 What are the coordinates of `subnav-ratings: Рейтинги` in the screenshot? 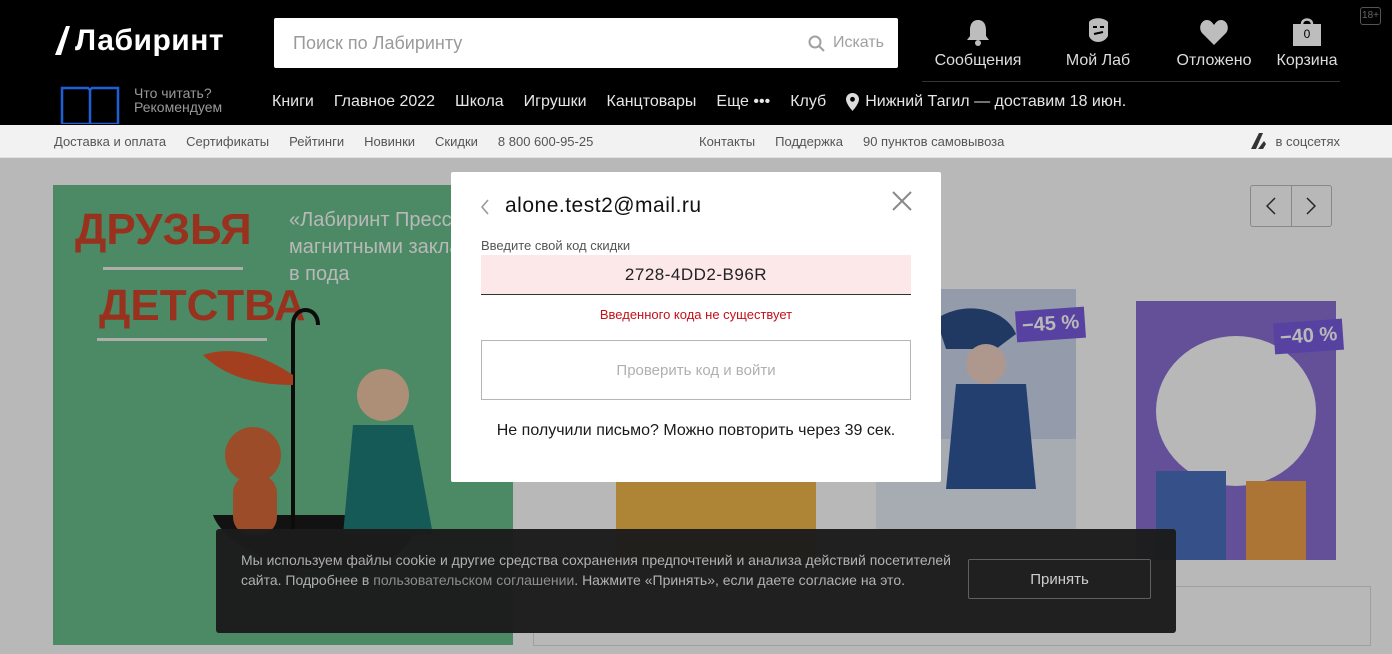 It's located at (316, 141).